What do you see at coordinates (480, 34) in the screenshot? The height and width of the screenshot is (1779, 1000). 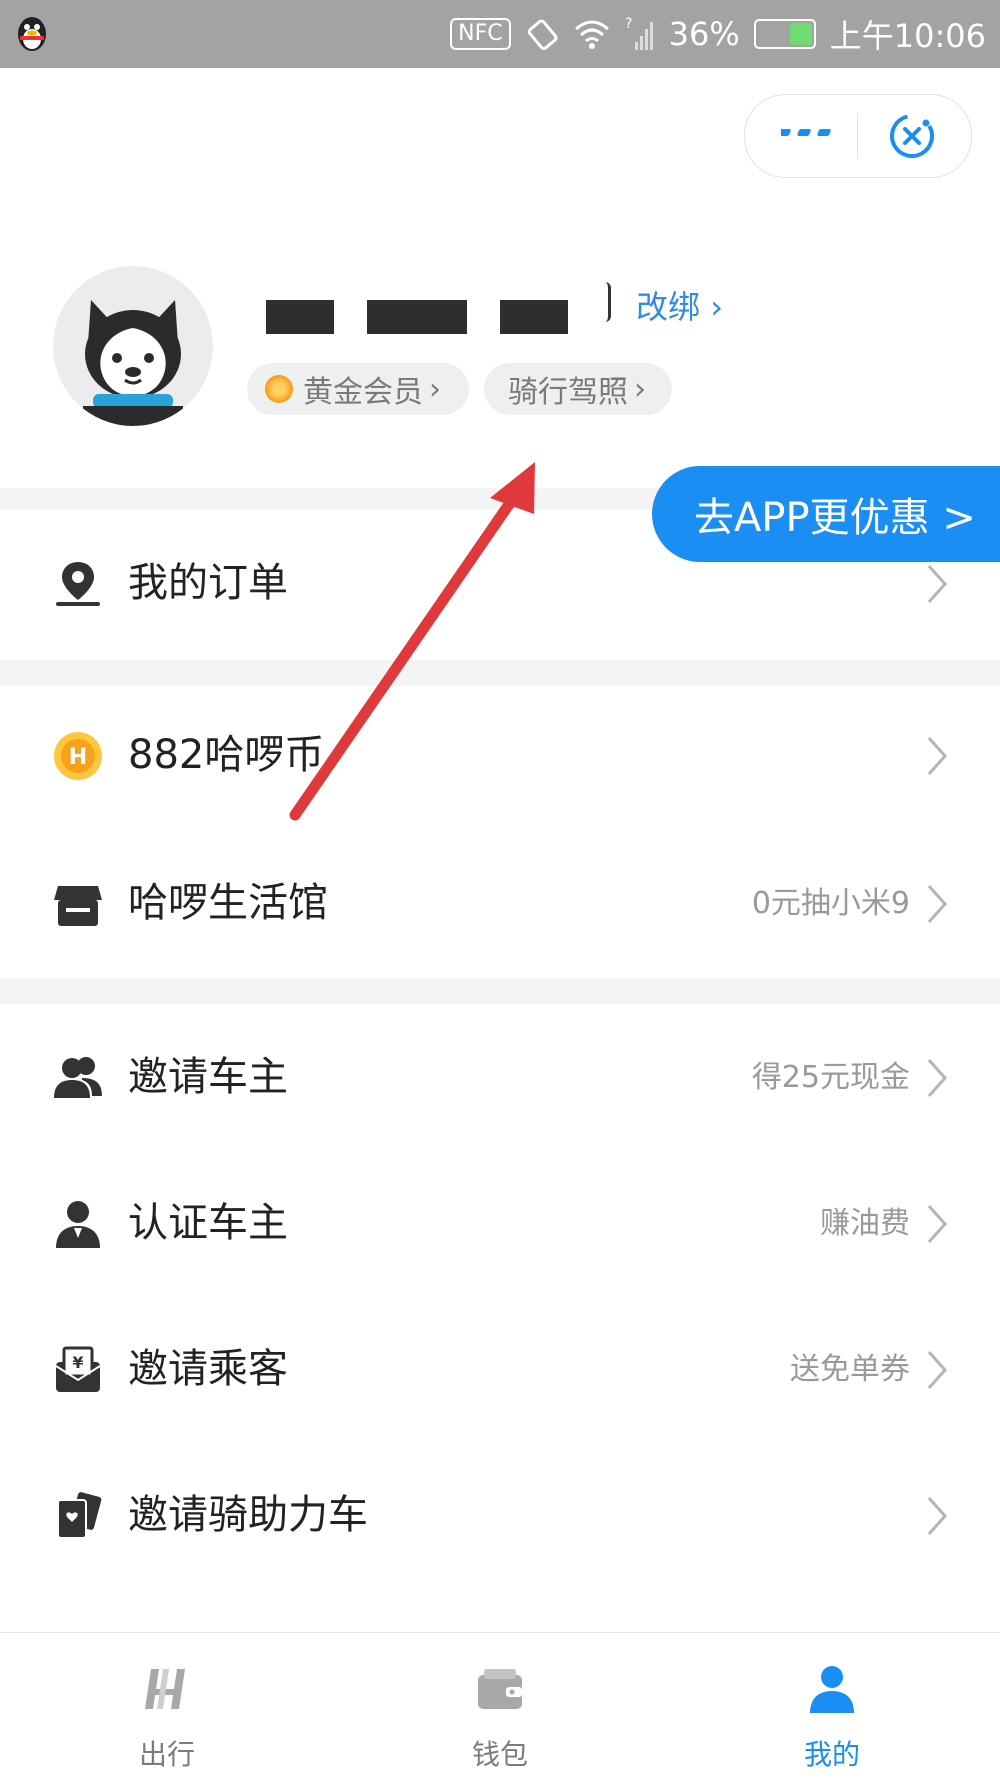 I see `nfc-indicator: NFC` at bounding box center [480, 34].